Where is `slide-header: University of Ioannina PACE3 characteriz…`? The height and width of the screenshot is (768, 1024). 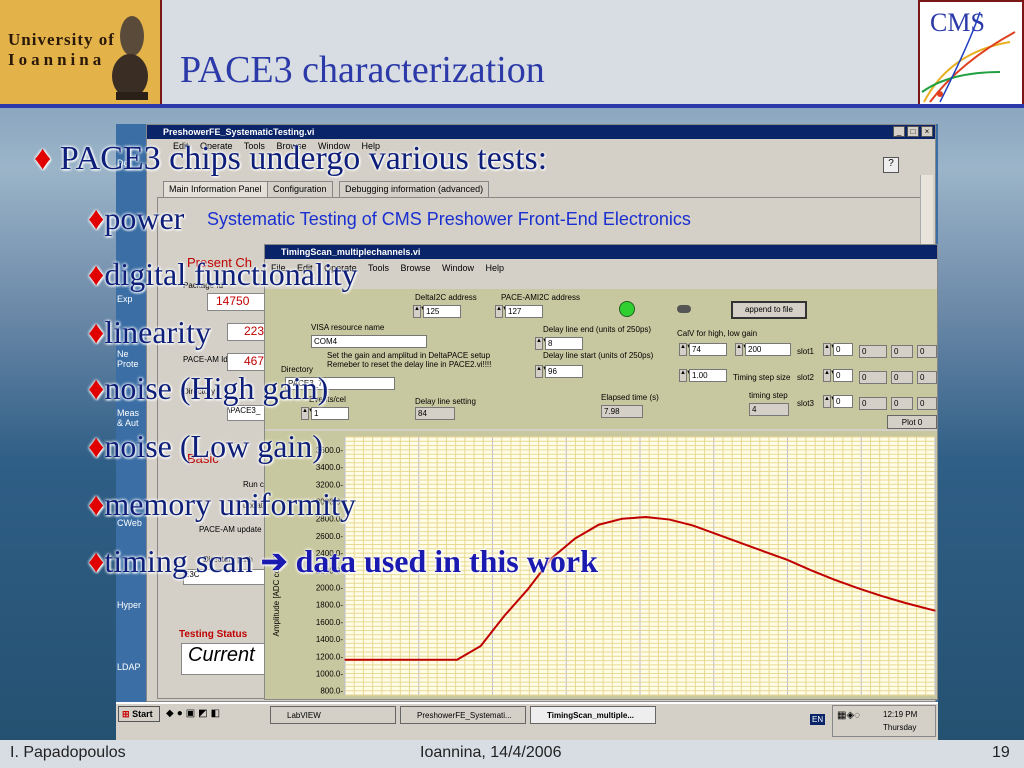 slide-header: University of Ioannina PACE3 characteriz… is located at coordinates (512, 54).